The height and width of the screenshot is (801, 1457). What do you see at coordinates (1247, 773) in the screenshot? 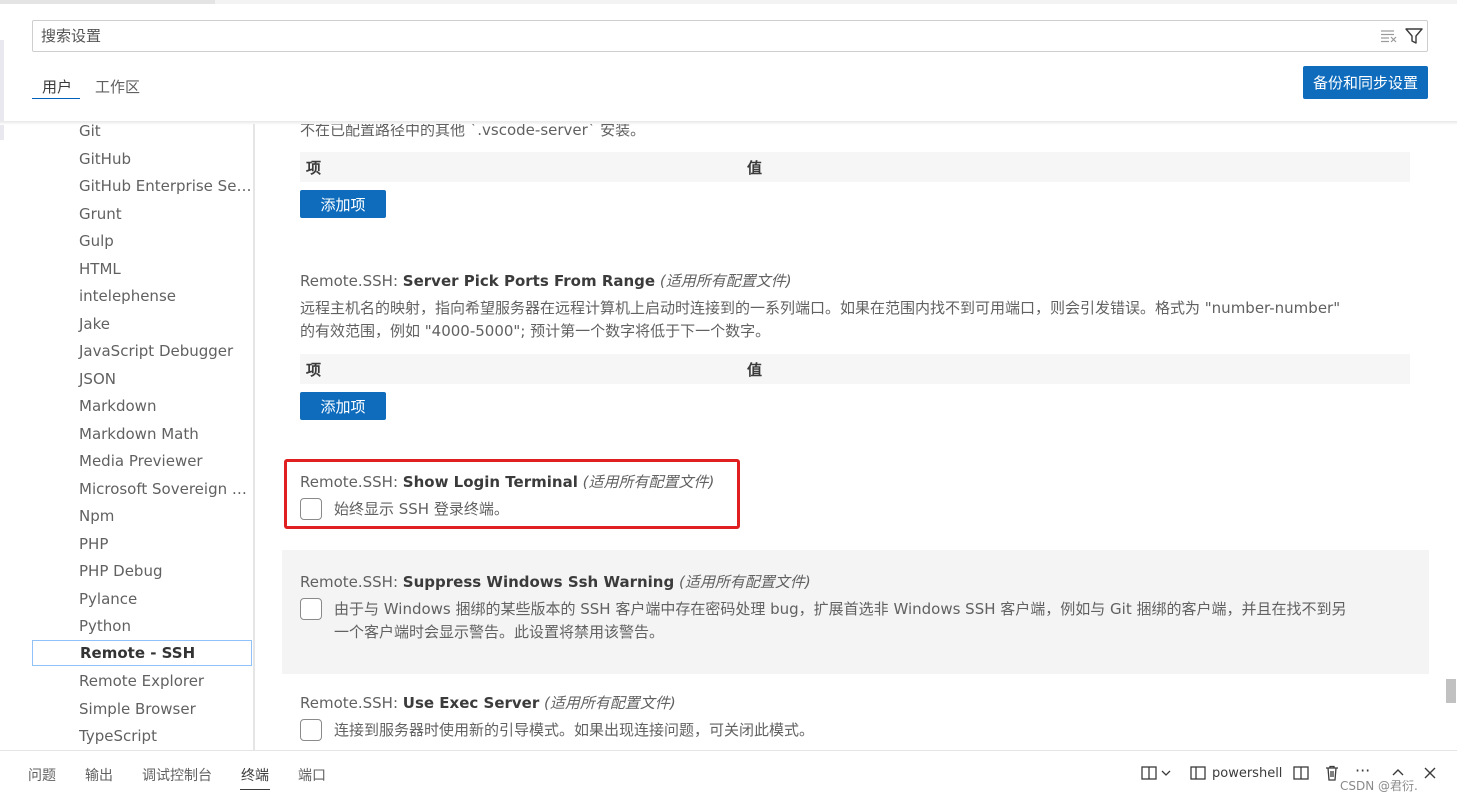
I see `terminal-name: powershell` at bounding box center [1247, 773].